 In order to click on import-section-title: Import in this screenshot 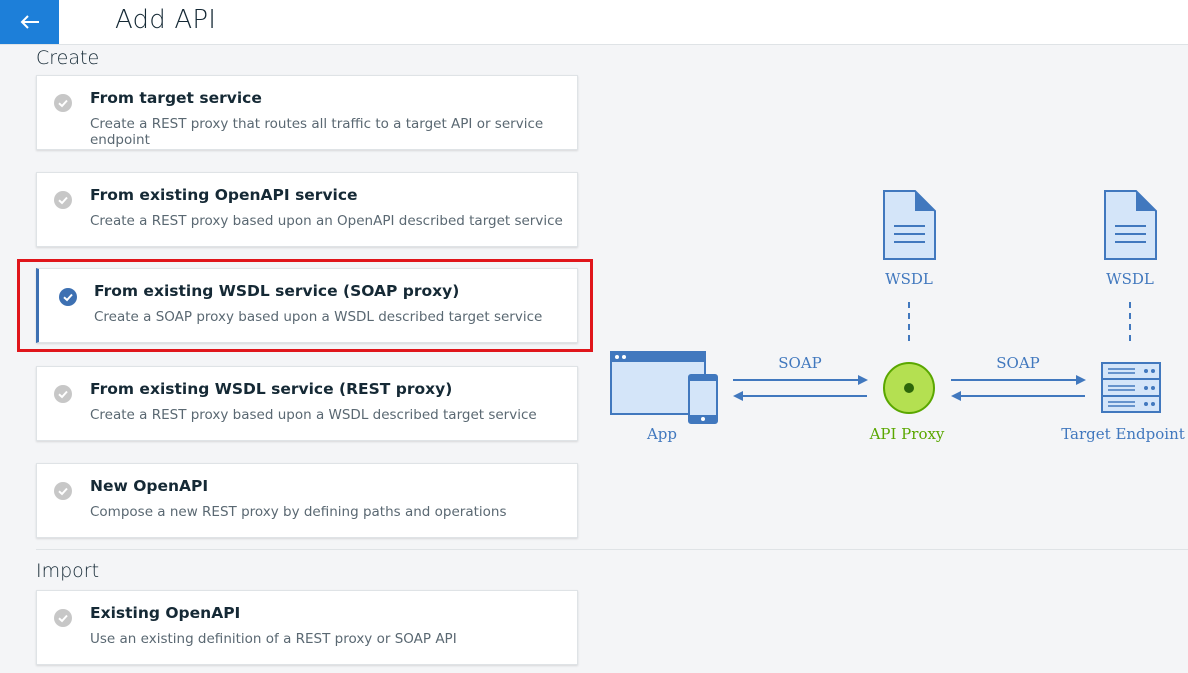, I will do `click(68, 571)`.